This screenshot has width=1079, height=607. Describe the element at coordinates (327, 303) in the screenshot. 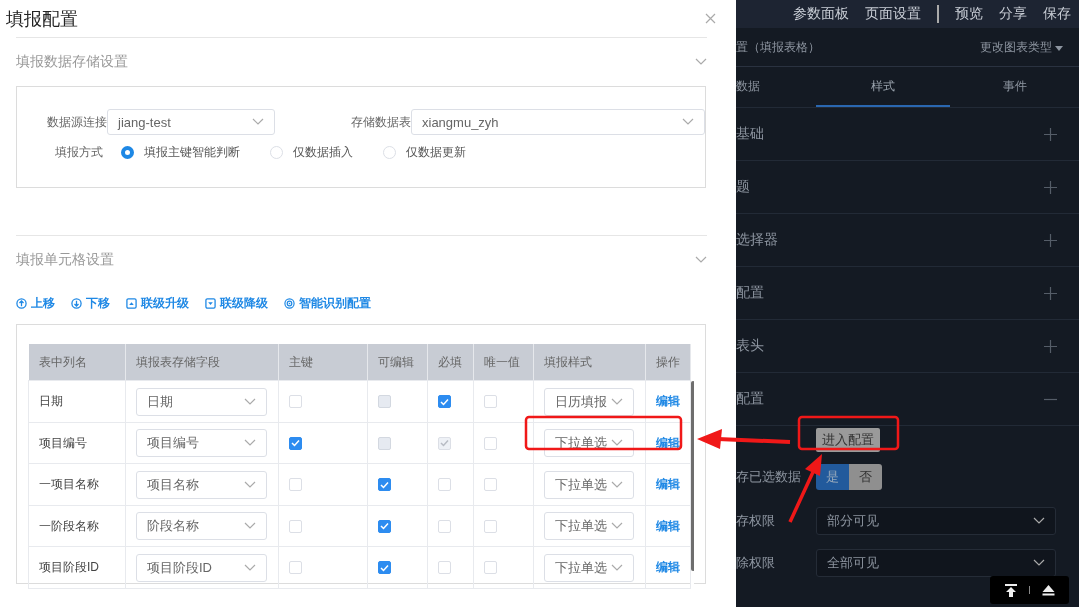

I see `toolbar-link: 智能识别配置` at that location.